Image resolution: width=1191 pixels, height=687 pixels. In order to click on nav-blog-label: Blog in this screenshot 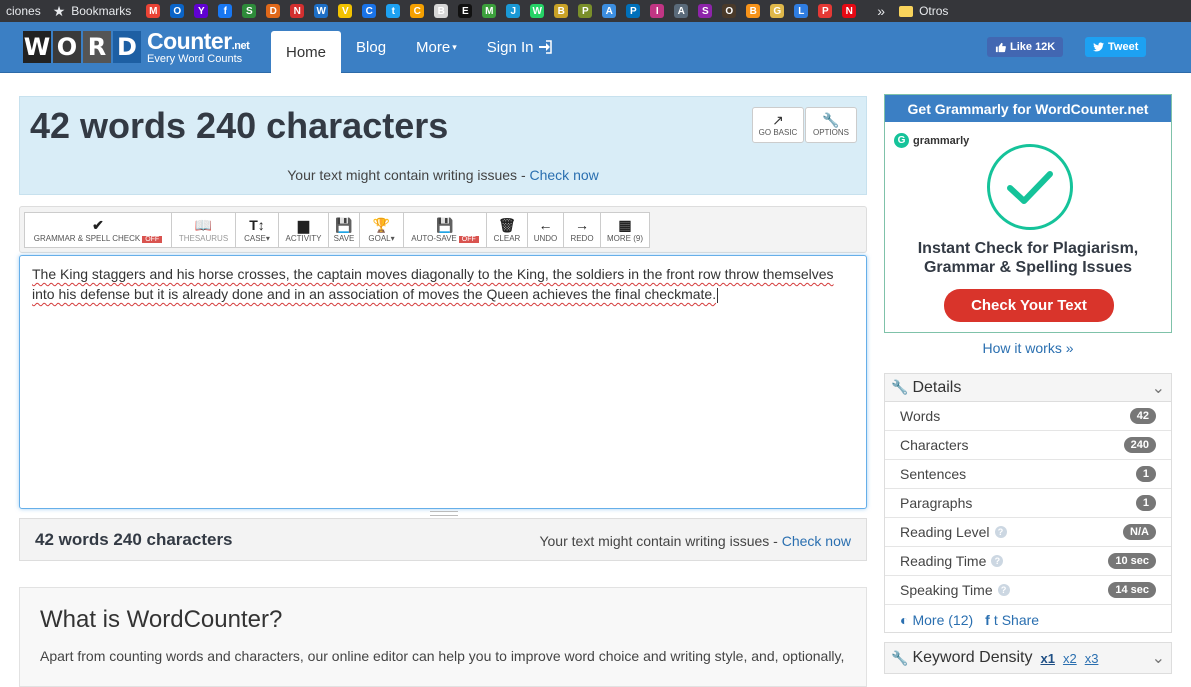, I will do `click(371, 47)`.